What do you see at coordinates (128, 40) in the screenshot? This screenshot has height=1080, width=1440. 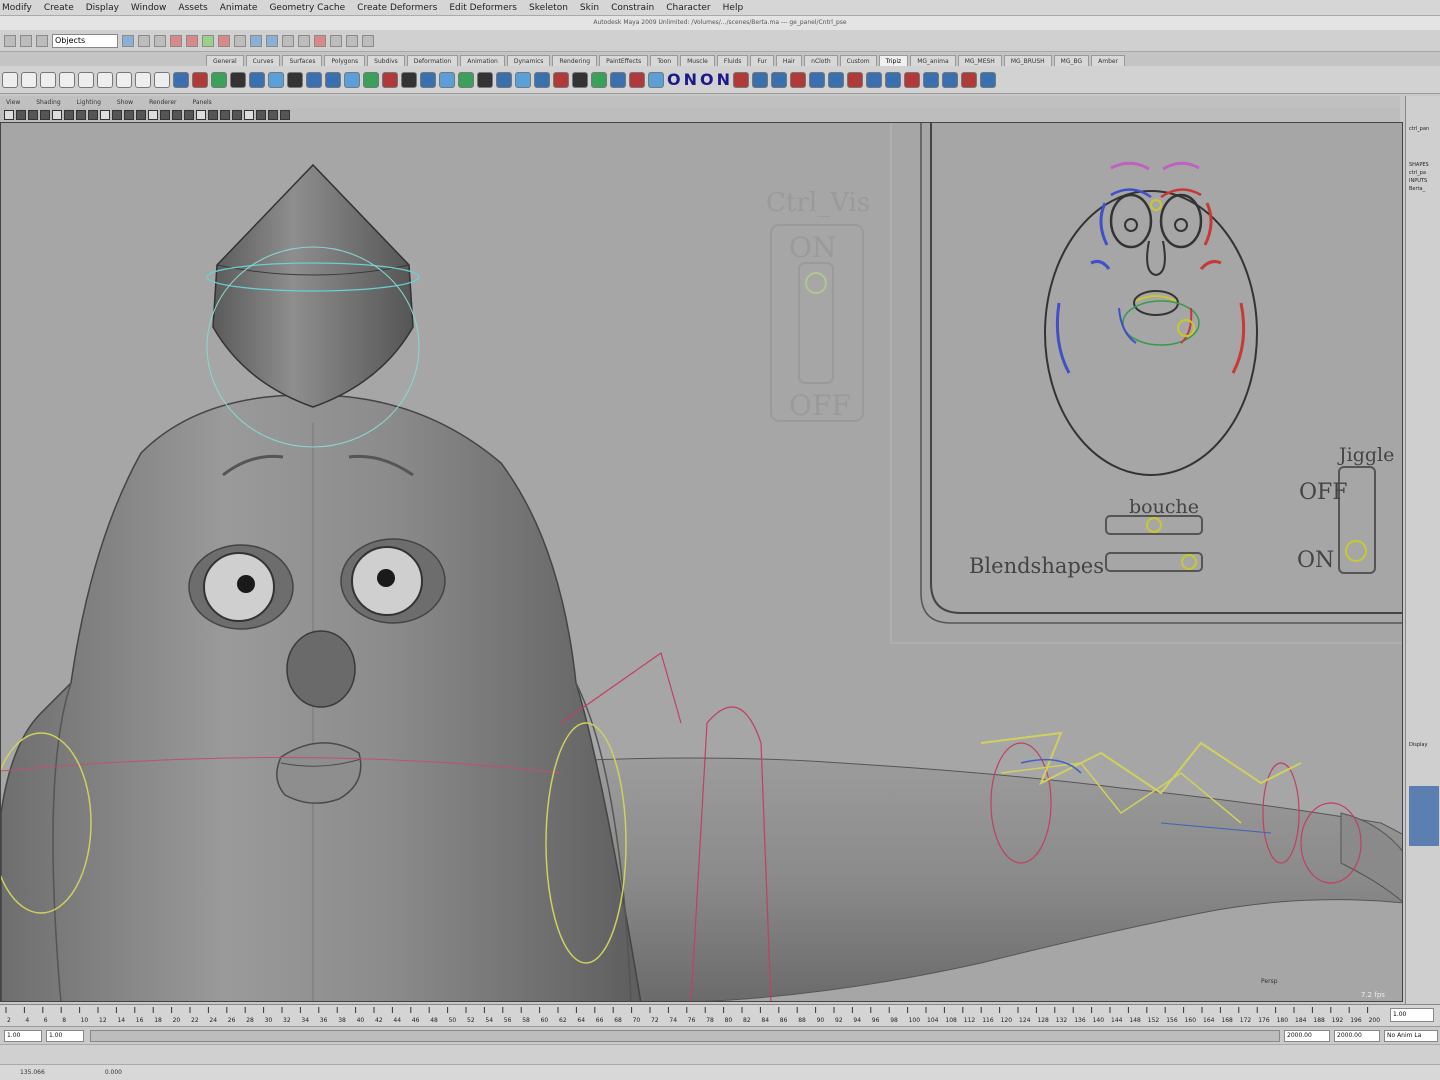 I see `select-hierarchy-icon` at bounding box center [128, 40].